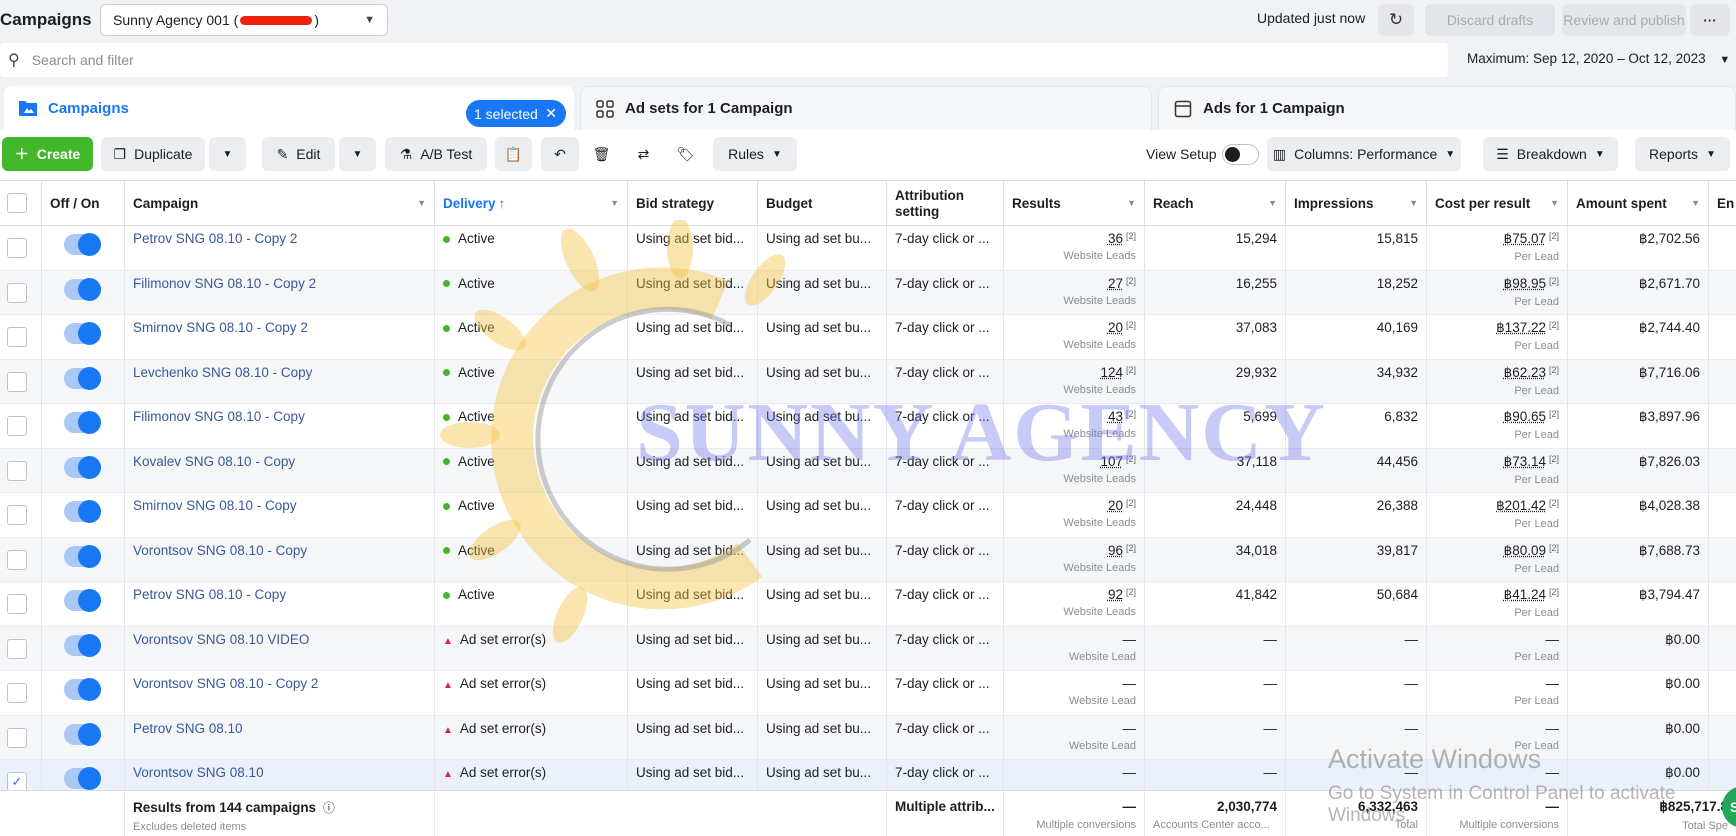 The width and height of the screenshot is (1736, 836). Describe the element at coordinates (1682, 154) in the screenshot. I see `reports-button: Reports ▼` at that location.